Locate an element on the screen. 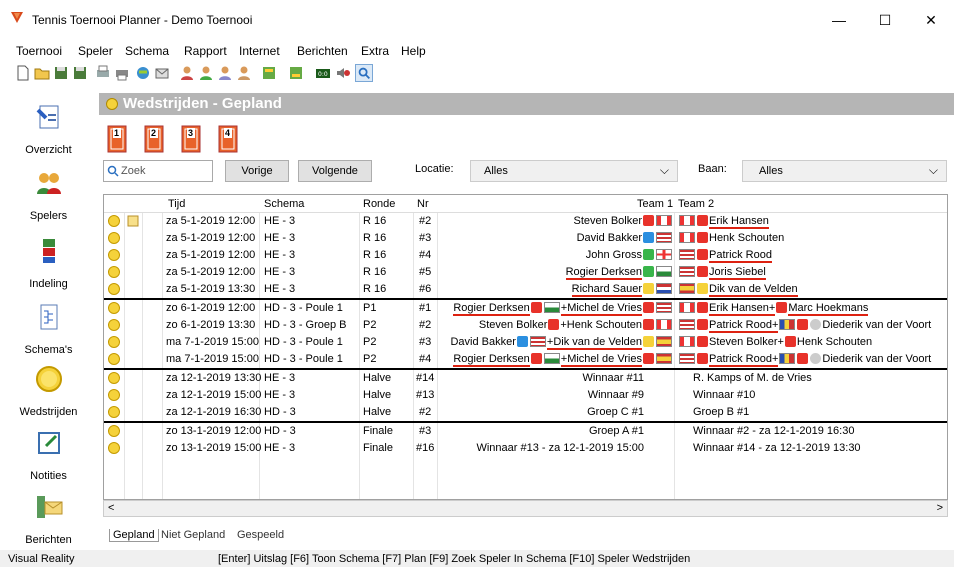 This screenshot has height=567, width=954. column-header-team2: Team 2 is located at coordinates (696, 204).